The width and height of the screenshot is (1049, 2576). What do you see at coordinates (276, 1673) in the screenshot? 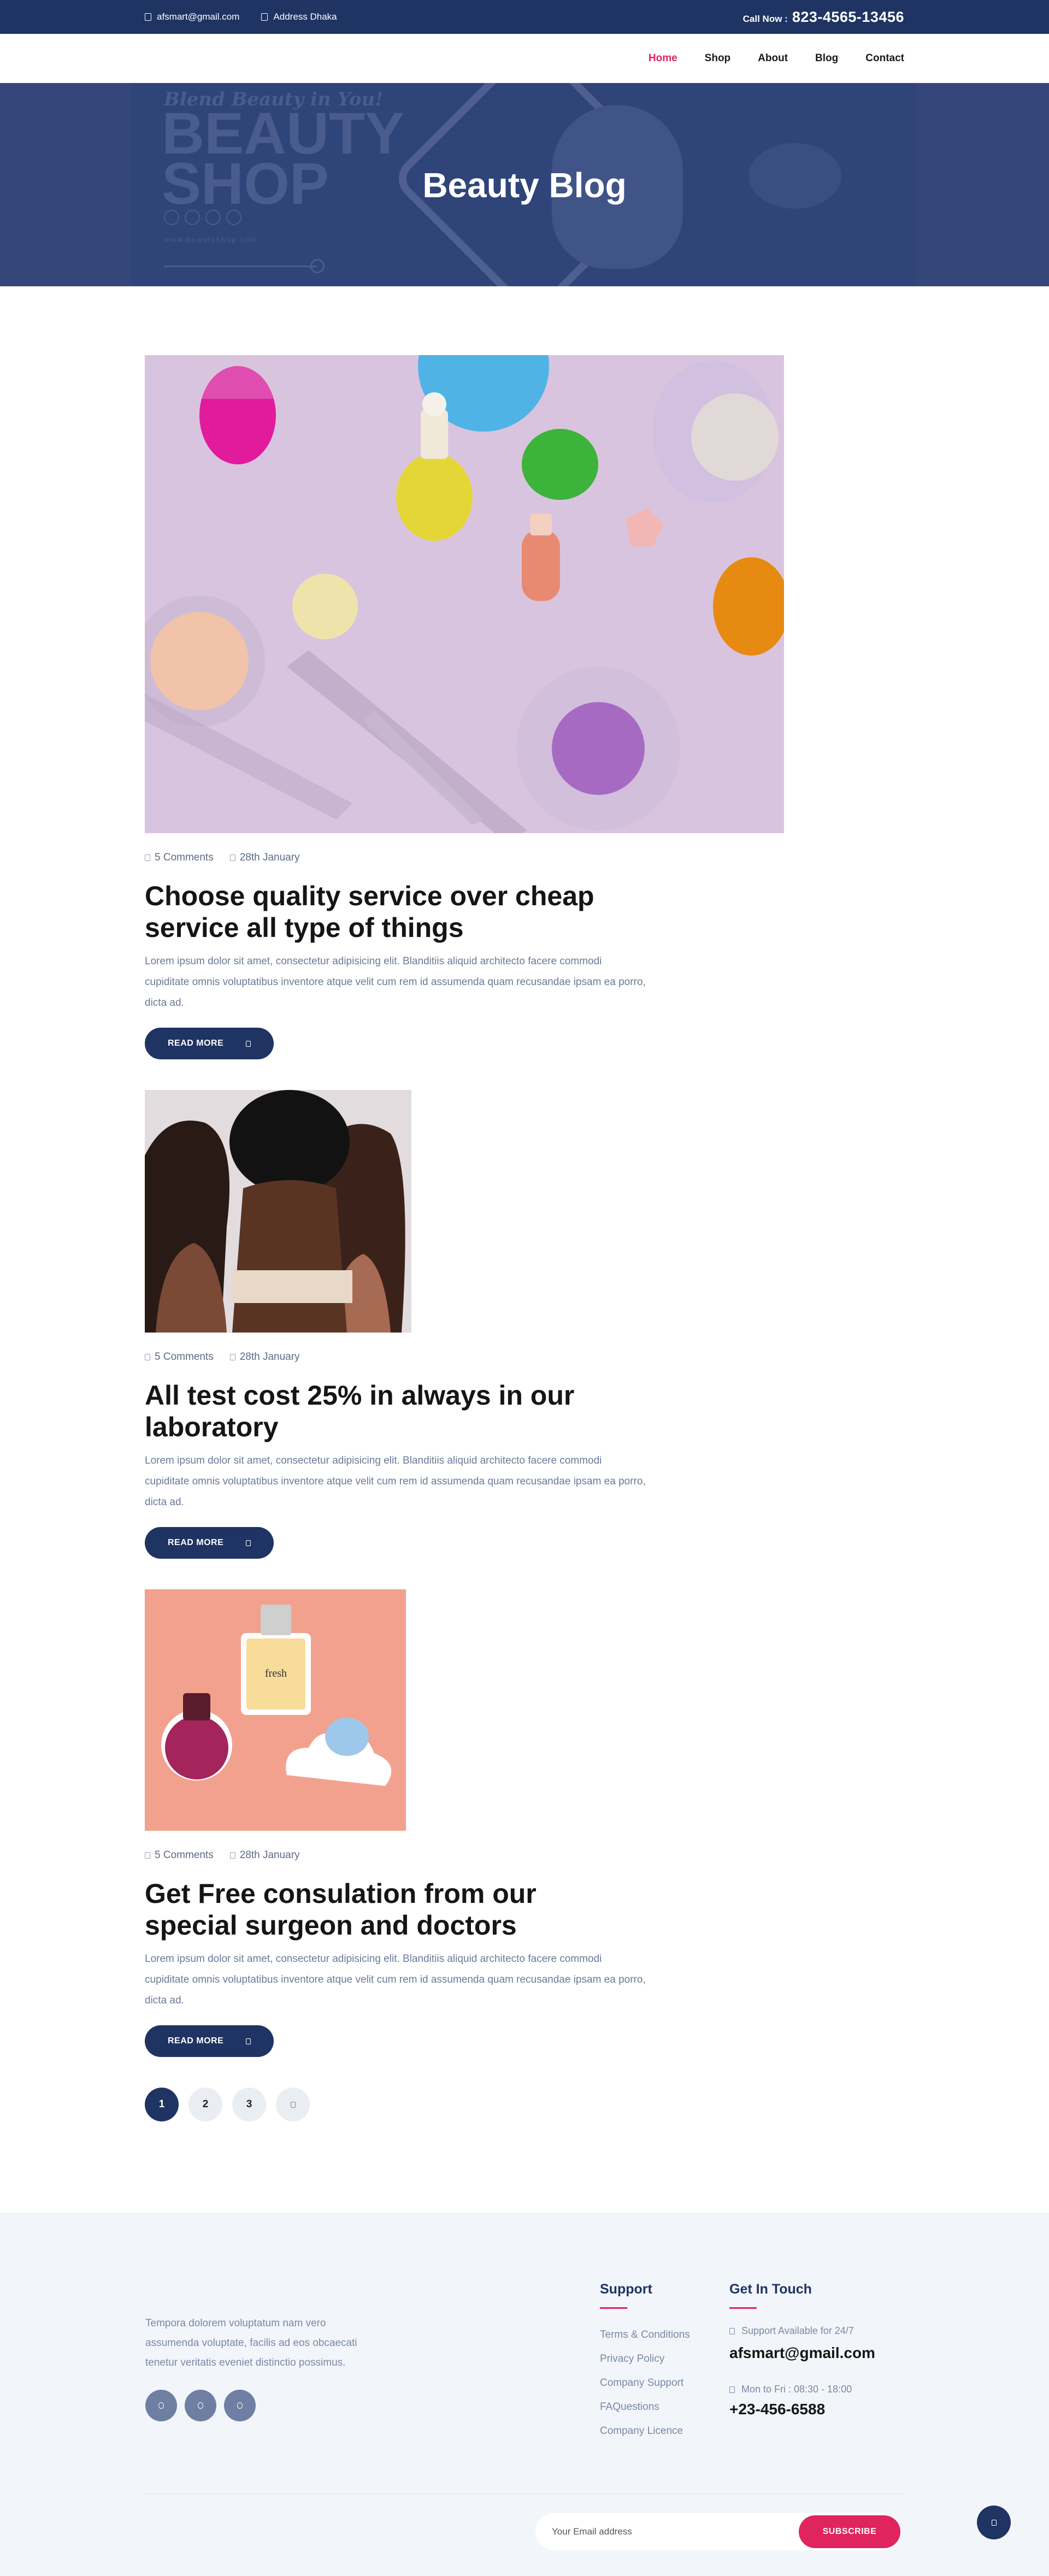
I see `svg-text: fresh` at bounding box center [276, 1673].